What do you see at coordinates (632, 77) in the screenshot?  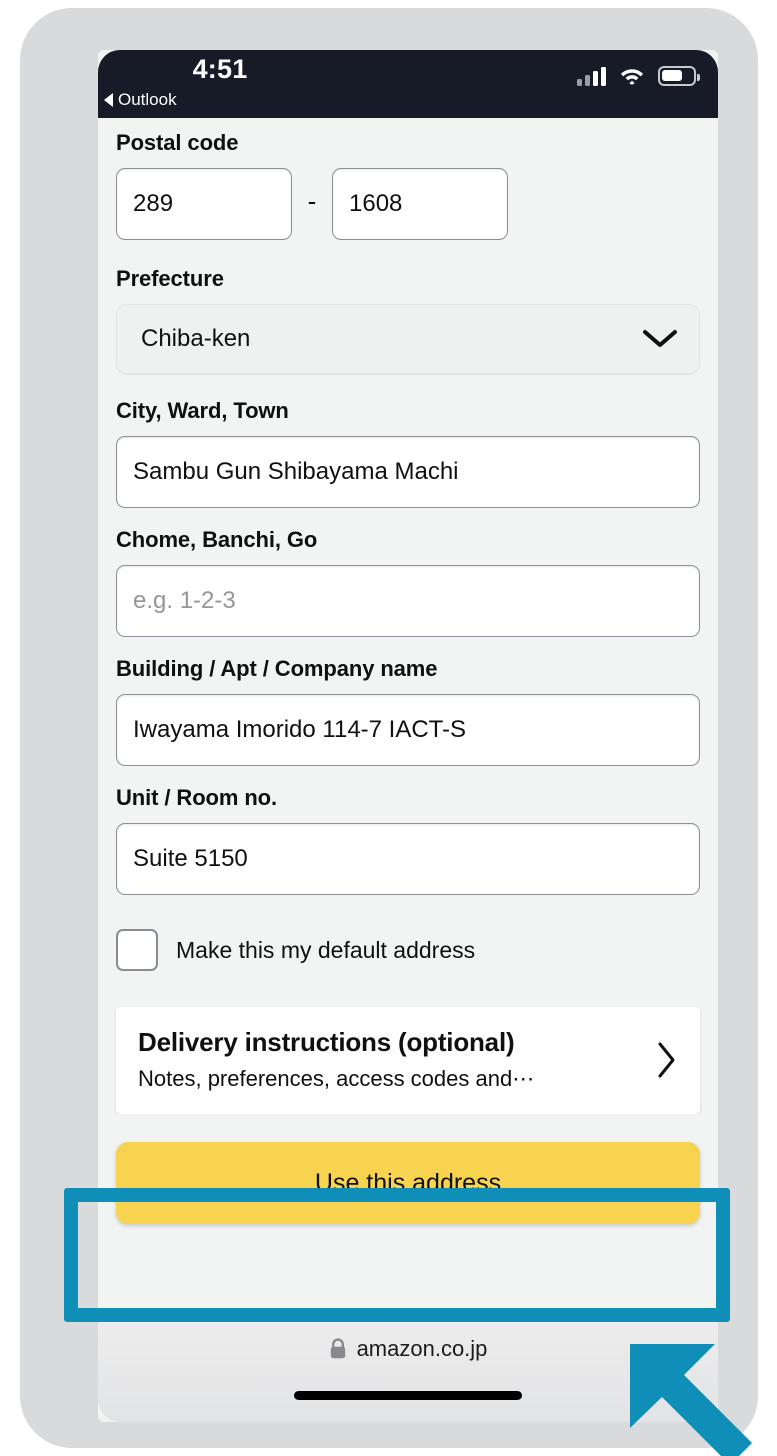 I see `wifi-icon` at bounding box center [632, 77].